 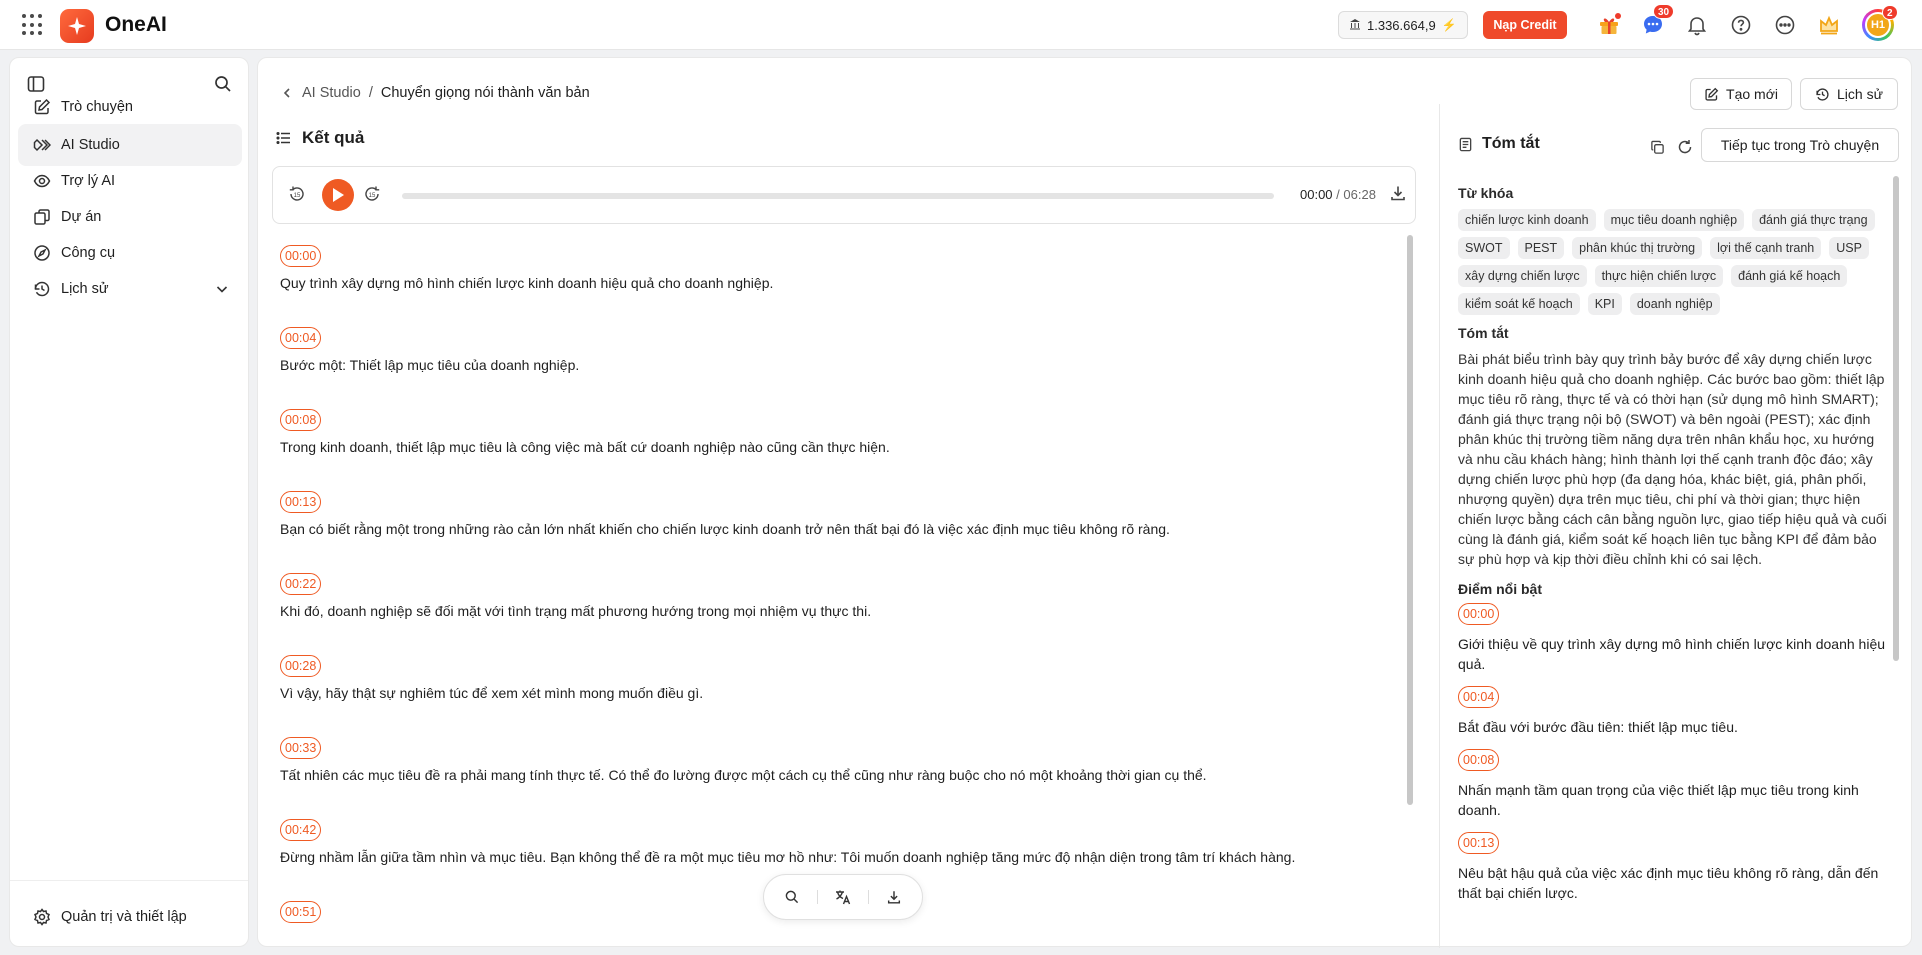 What do you see at coordinates (1484, 248) in the screenshot?
I see `keyword-tag: SWOT` at bounding box center [1484, 248].